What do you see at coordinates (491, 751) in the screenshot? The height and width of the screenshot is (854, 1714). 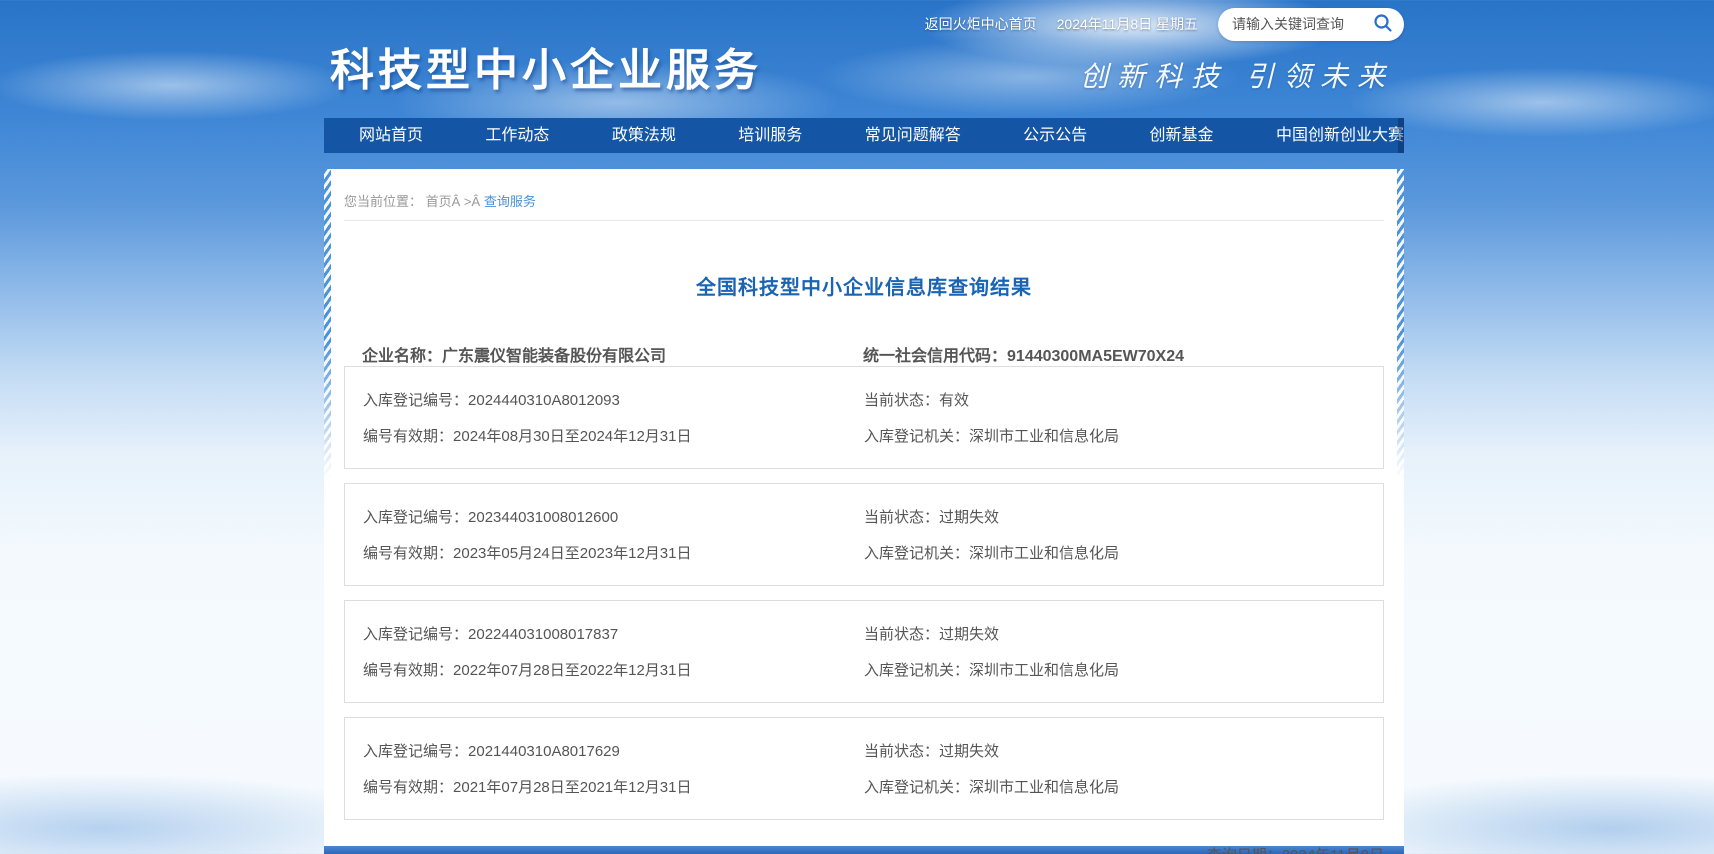 I see `registration-number: 入库登记编号：2021440310A8017629` at bounding box center [491, 751].